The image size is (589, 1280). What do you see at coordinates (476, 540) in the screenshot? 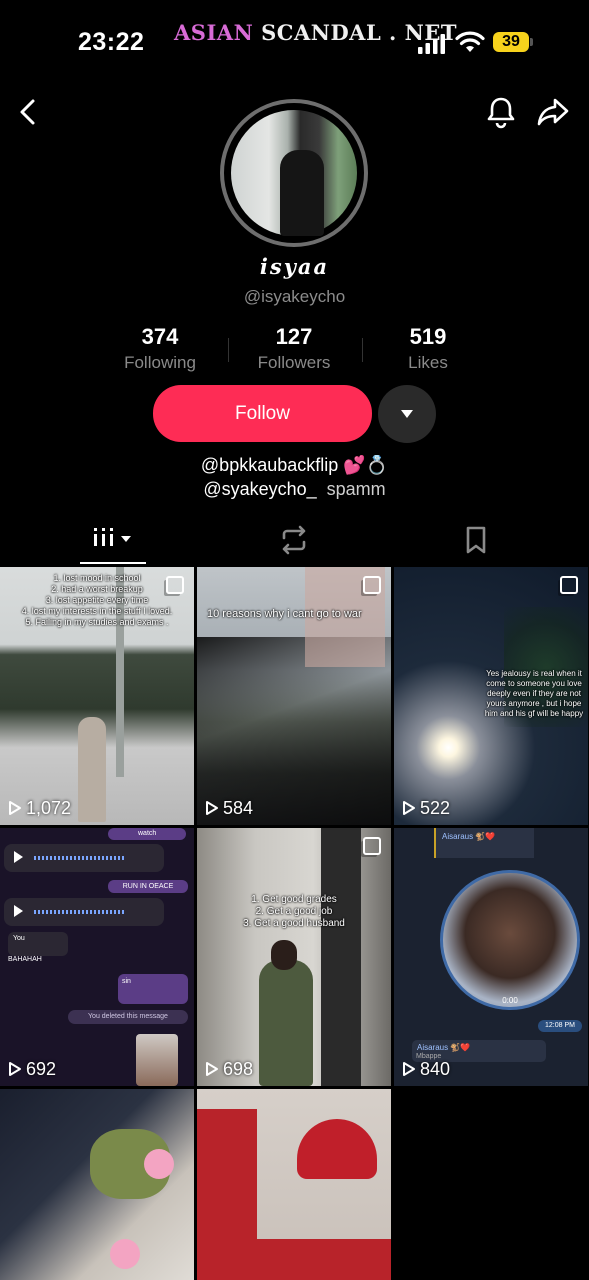
I see `bookmark-tab-icon` at bounding box center [476, 540].